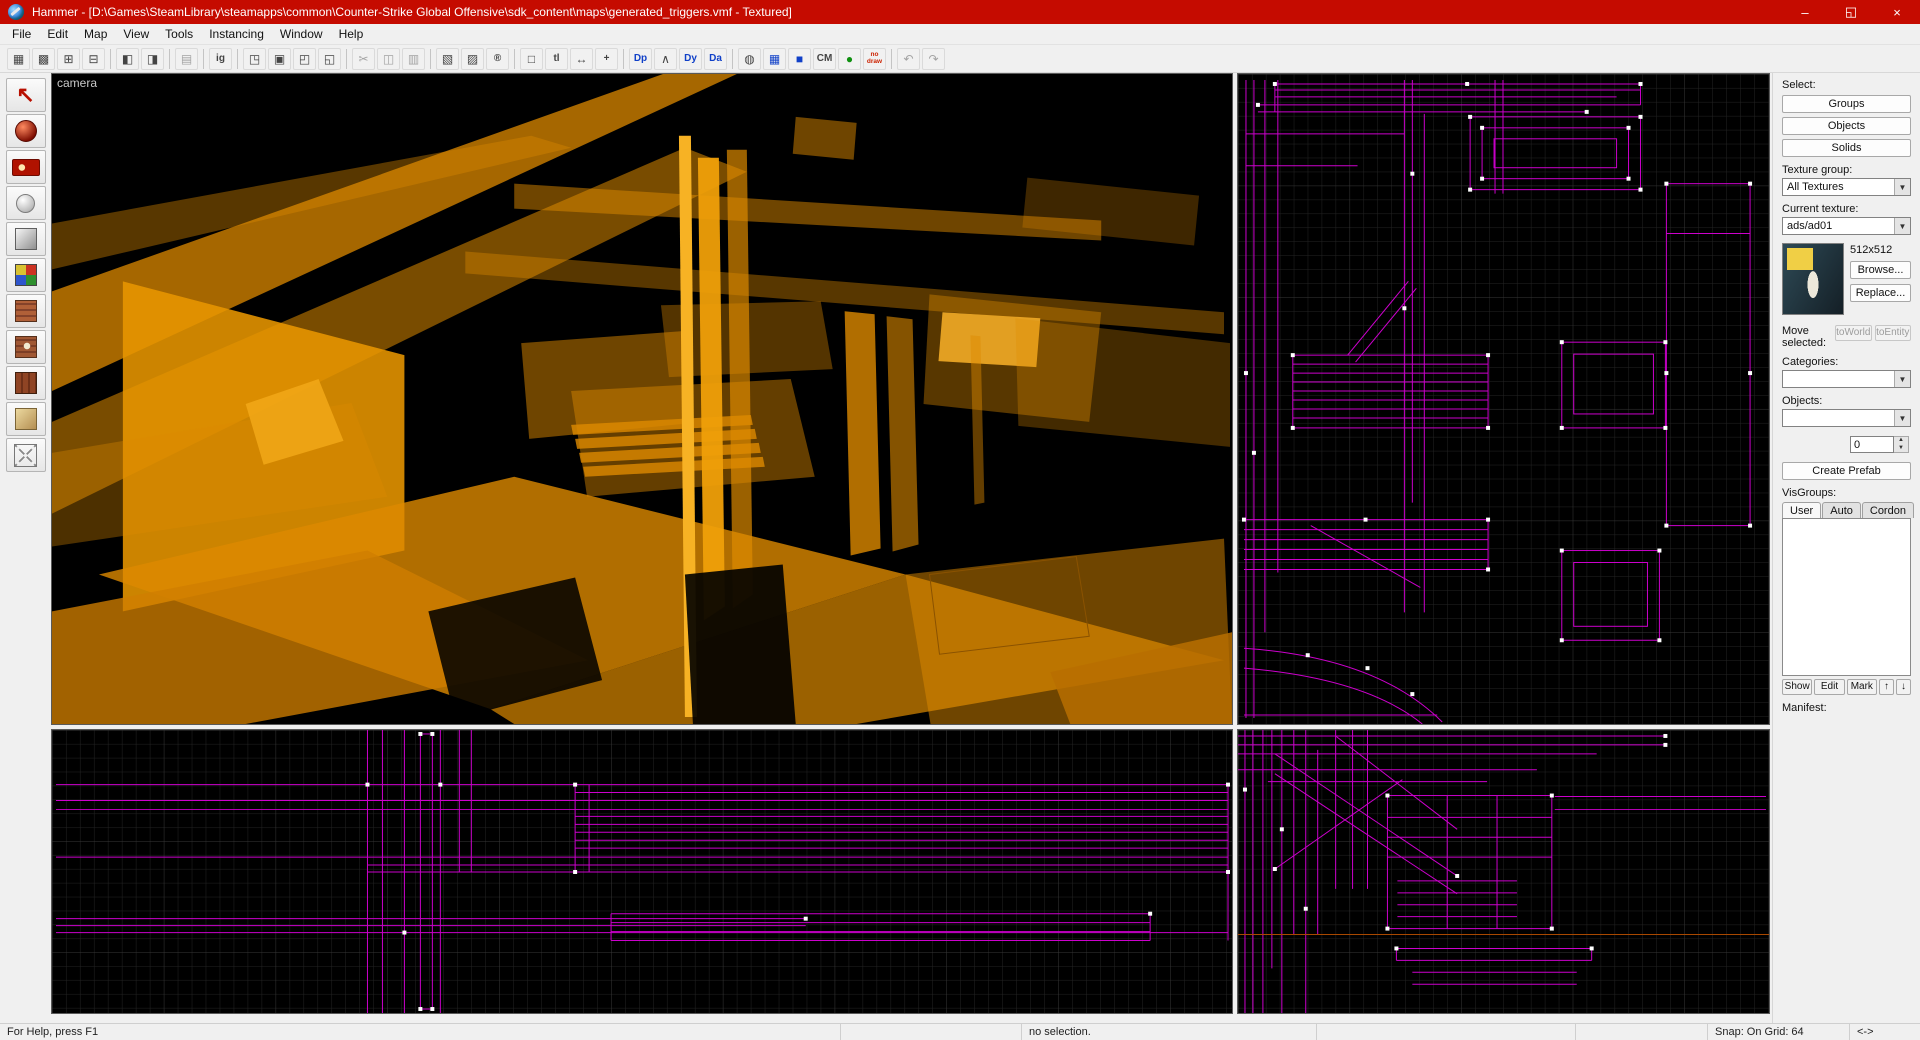  I want to click on grid-toggle: ▦, so click(18, 58).